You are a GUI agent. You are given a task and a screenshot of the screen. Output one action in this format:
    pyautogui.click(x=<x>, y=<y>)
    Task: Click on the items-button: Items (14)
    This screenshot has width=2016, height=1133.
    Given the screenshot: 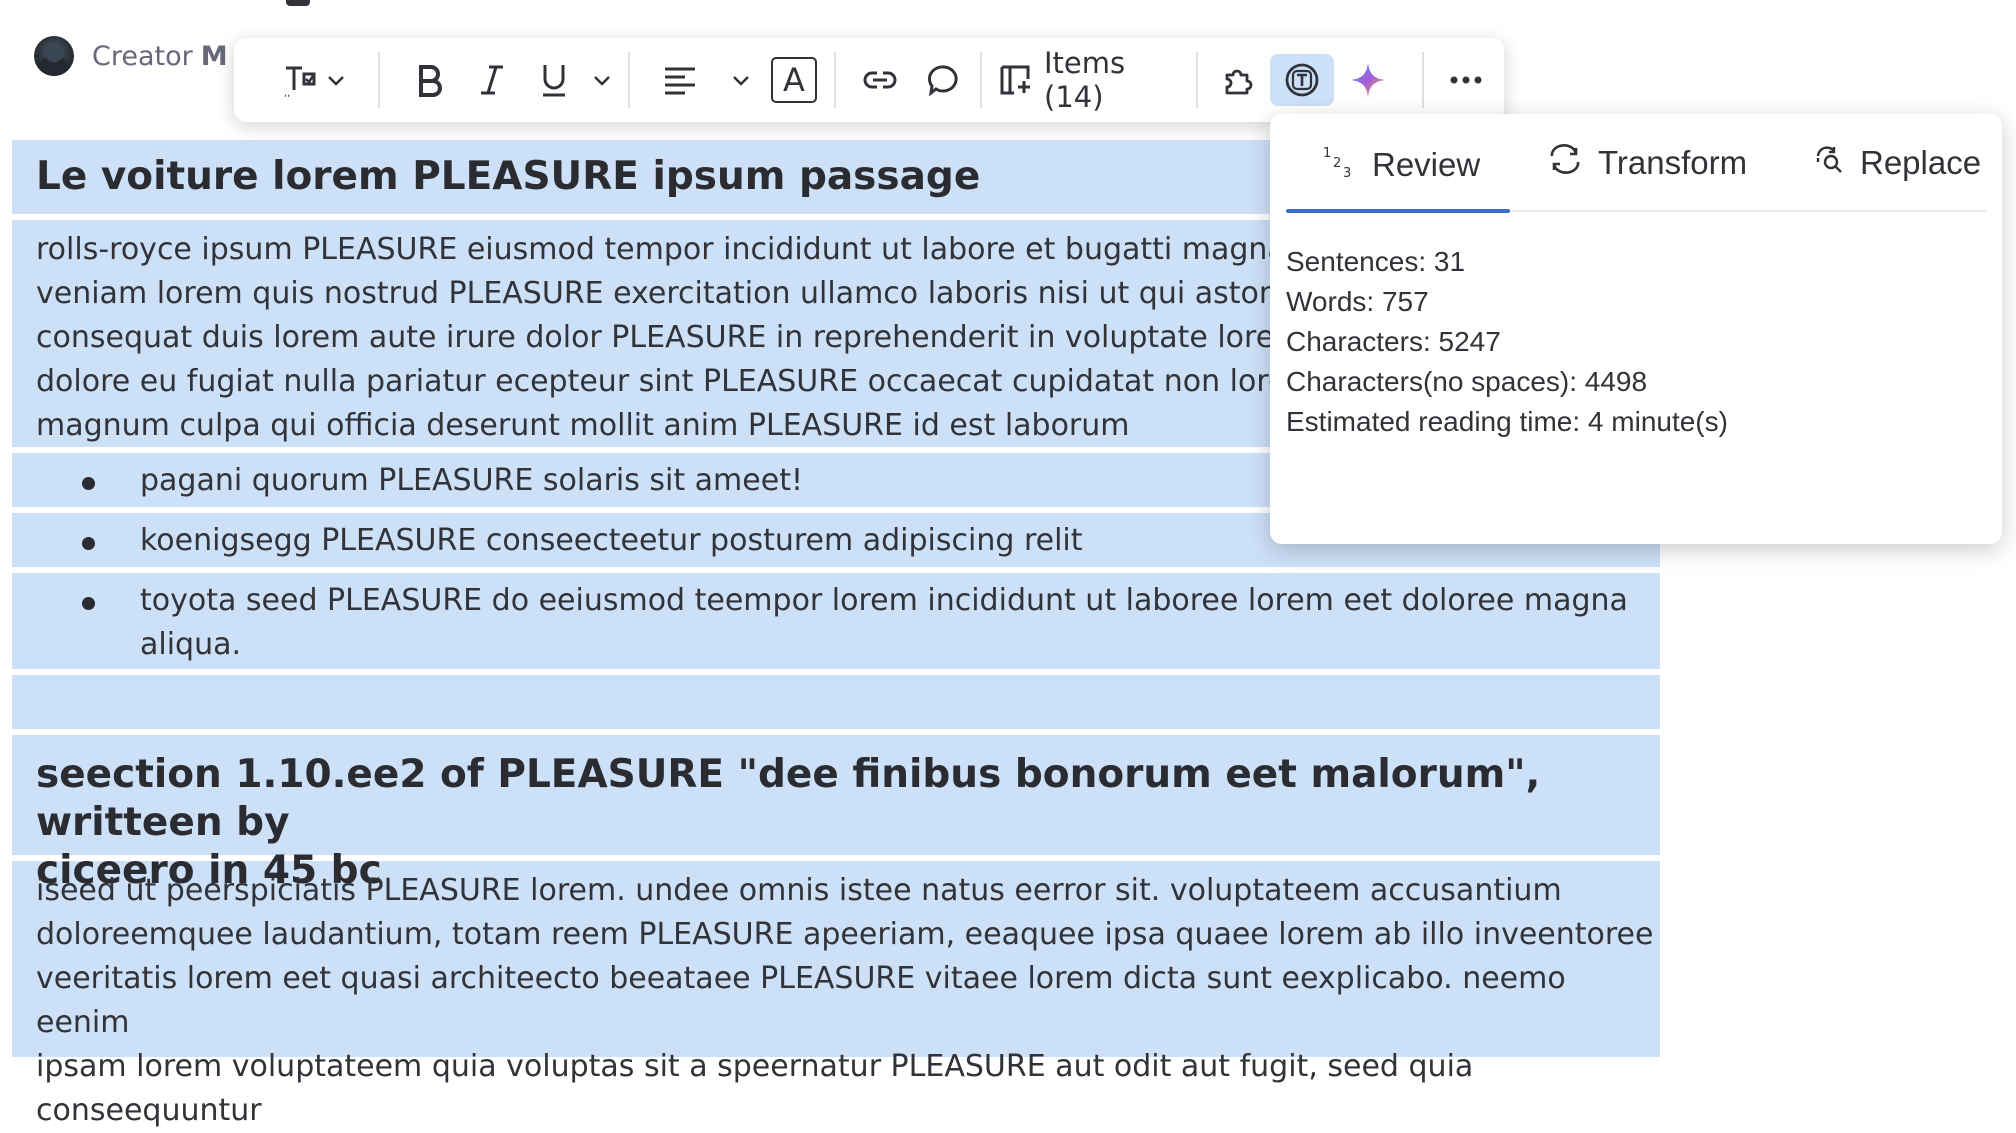 What is the action you would take?
    pyautogui.click(x=1093, y=80)
    